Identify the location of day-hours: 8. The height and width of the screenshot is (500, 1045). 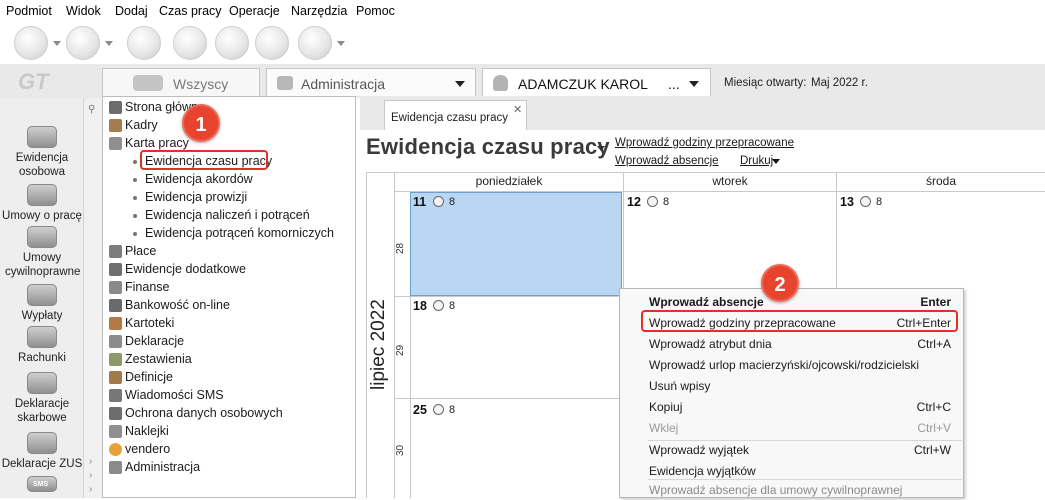
(666, 202).